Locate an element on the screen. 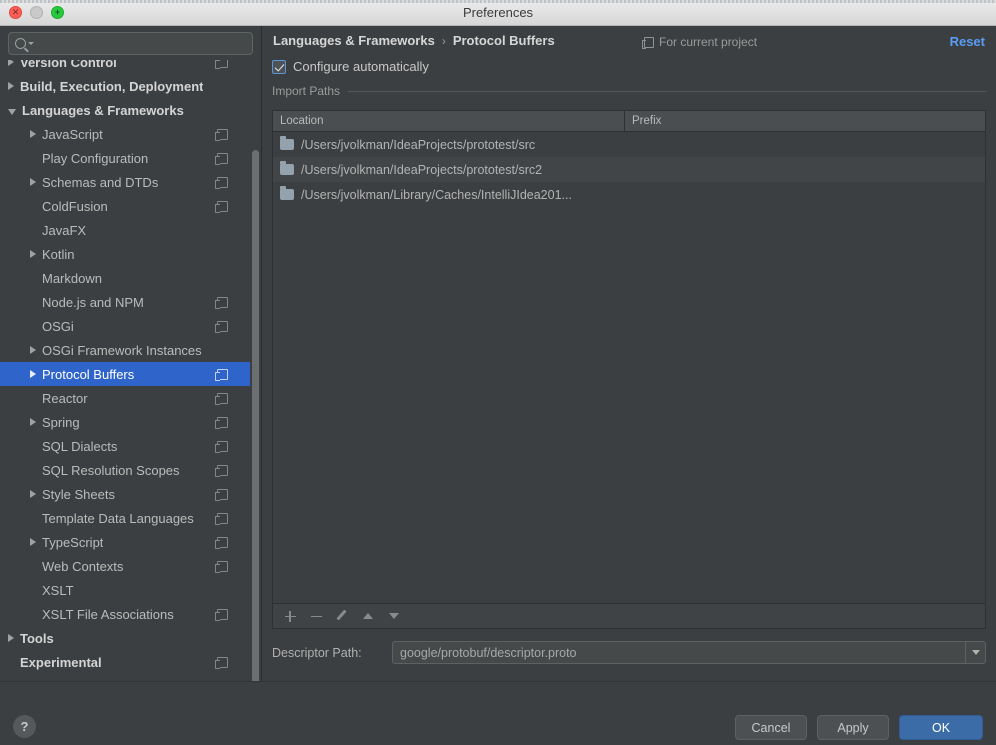 The width and height of the screenshot is (996, 745). arrow-up-icon is located at coordinates (368, 616).